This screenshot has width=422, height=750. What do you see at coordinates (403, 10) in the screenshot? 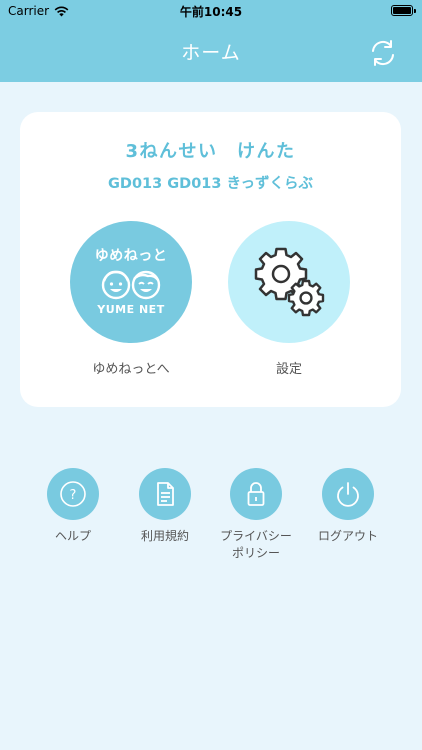
I see `battery-icon` at bounding box center [403, 10].